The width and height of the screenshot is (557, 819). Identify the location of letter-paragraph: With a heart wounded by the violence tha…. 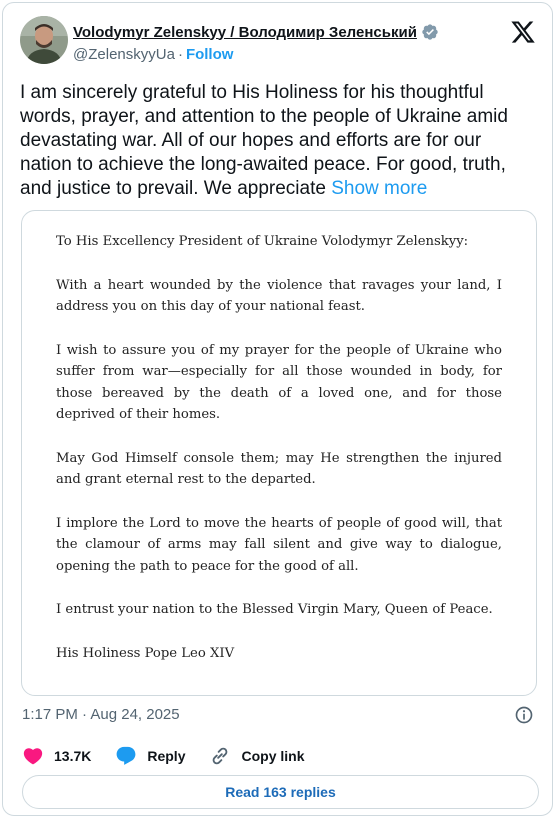
(279, 296).